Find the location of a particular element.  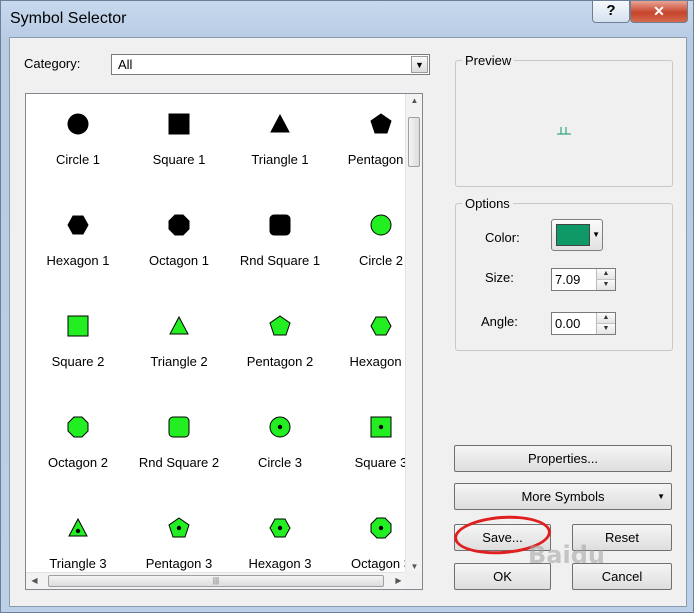

symbol-item: Circle 1 is located at coordinates (78, 146).